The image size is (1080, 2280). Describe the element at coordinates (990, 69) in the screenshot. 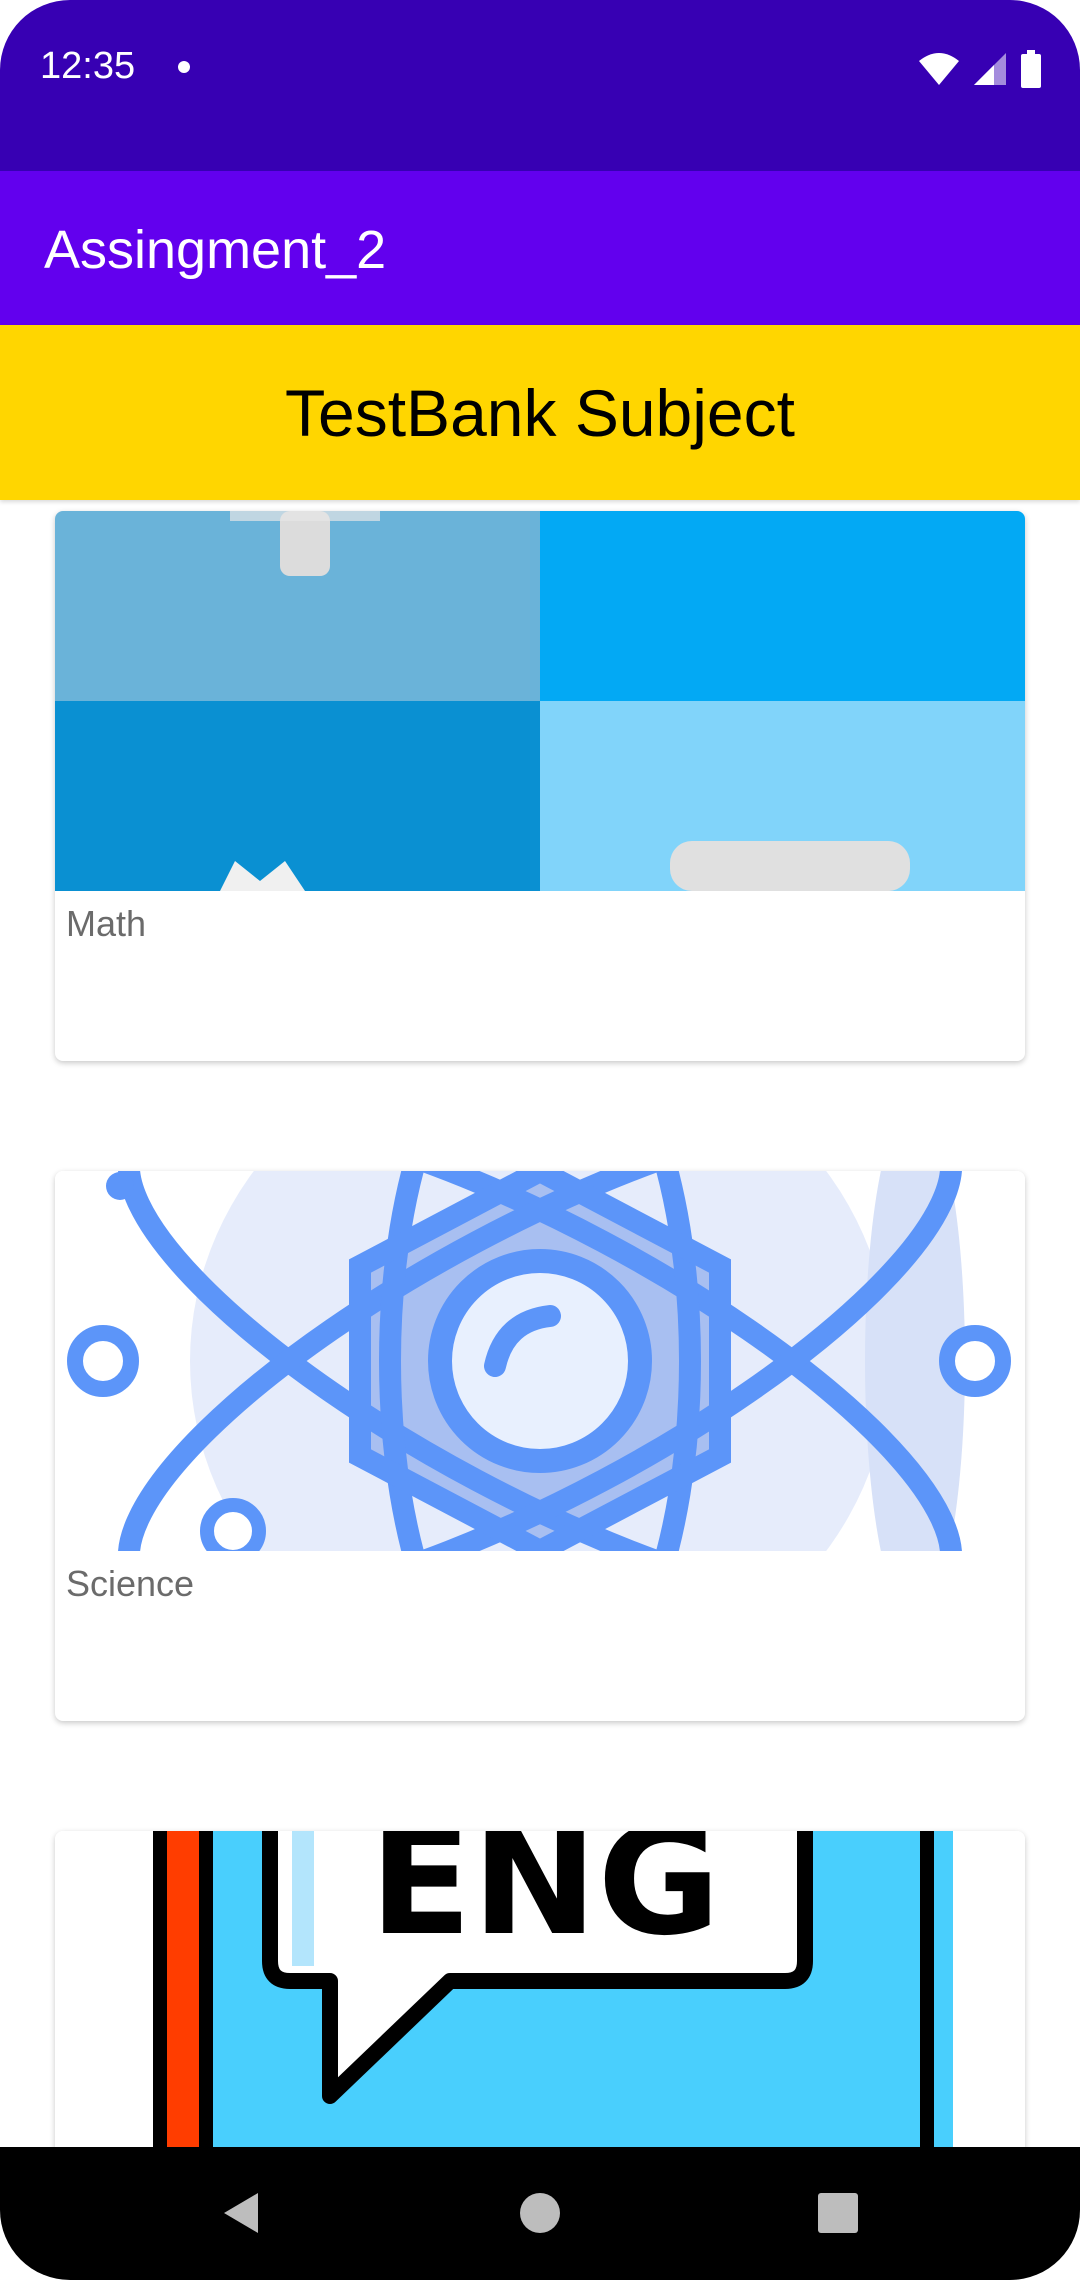

I see `signal-icon` at that location.